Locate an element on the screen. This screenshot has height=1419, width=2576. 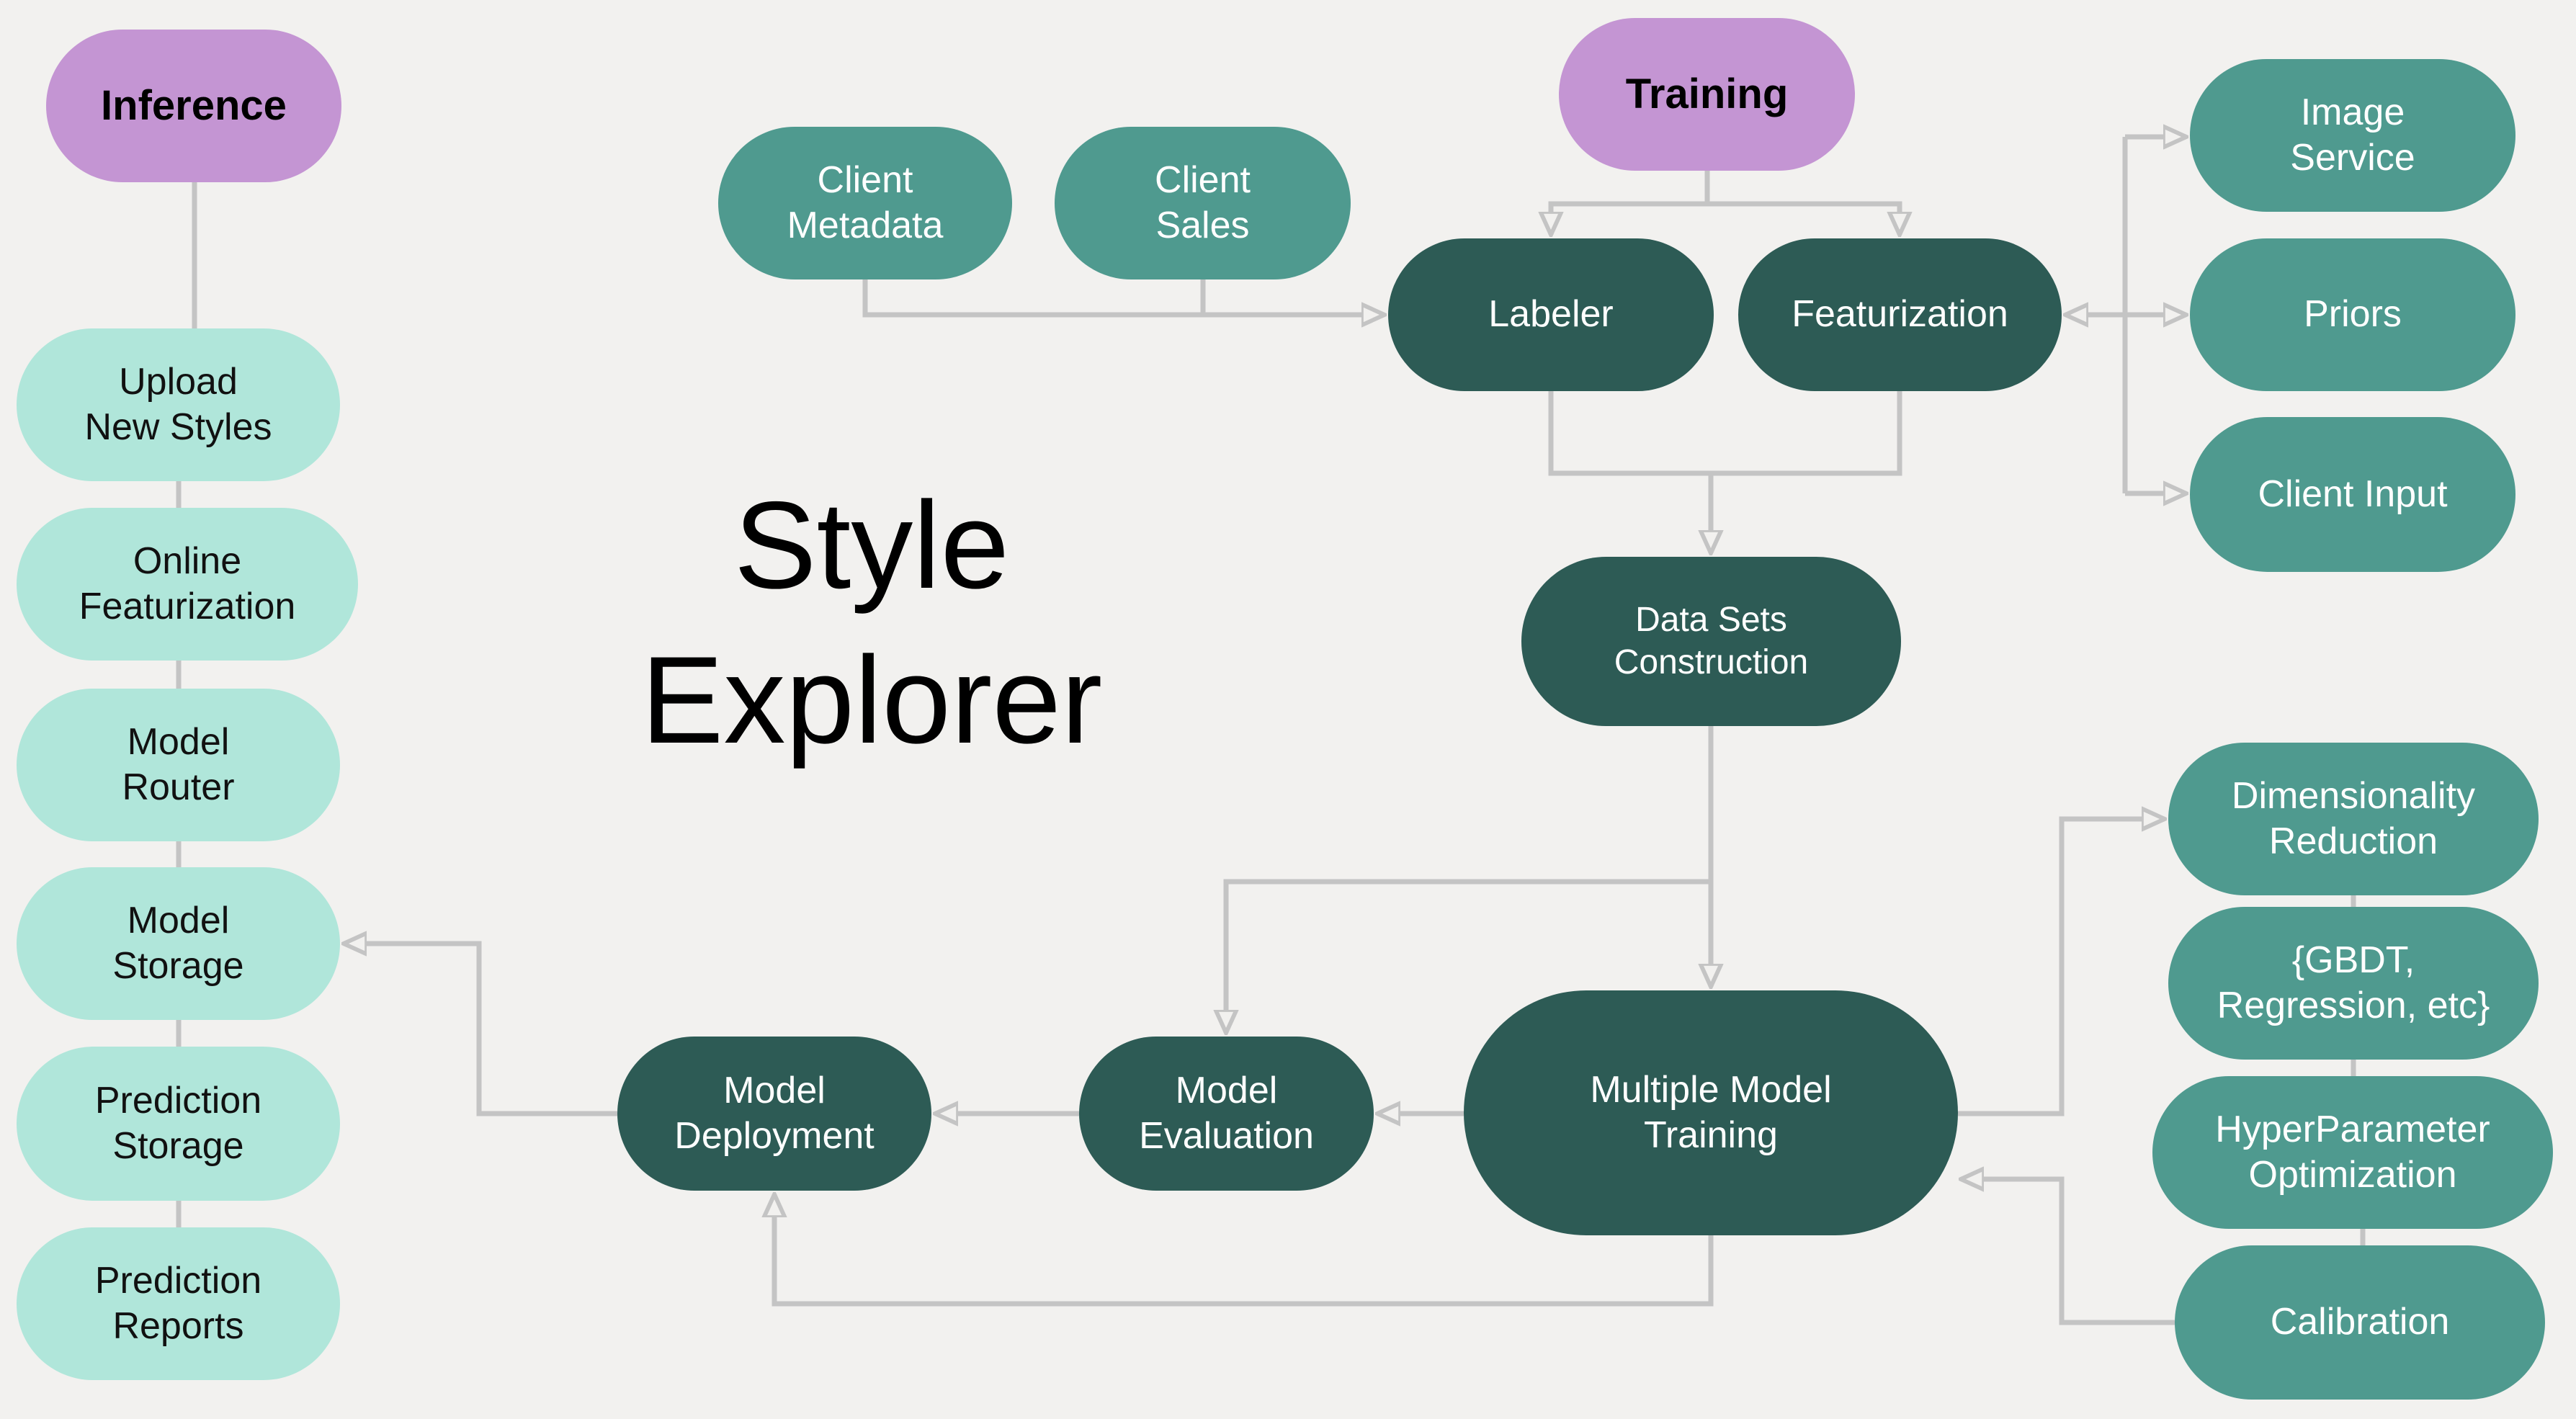
inference-header: Inference is located at coordinates (194, 106).